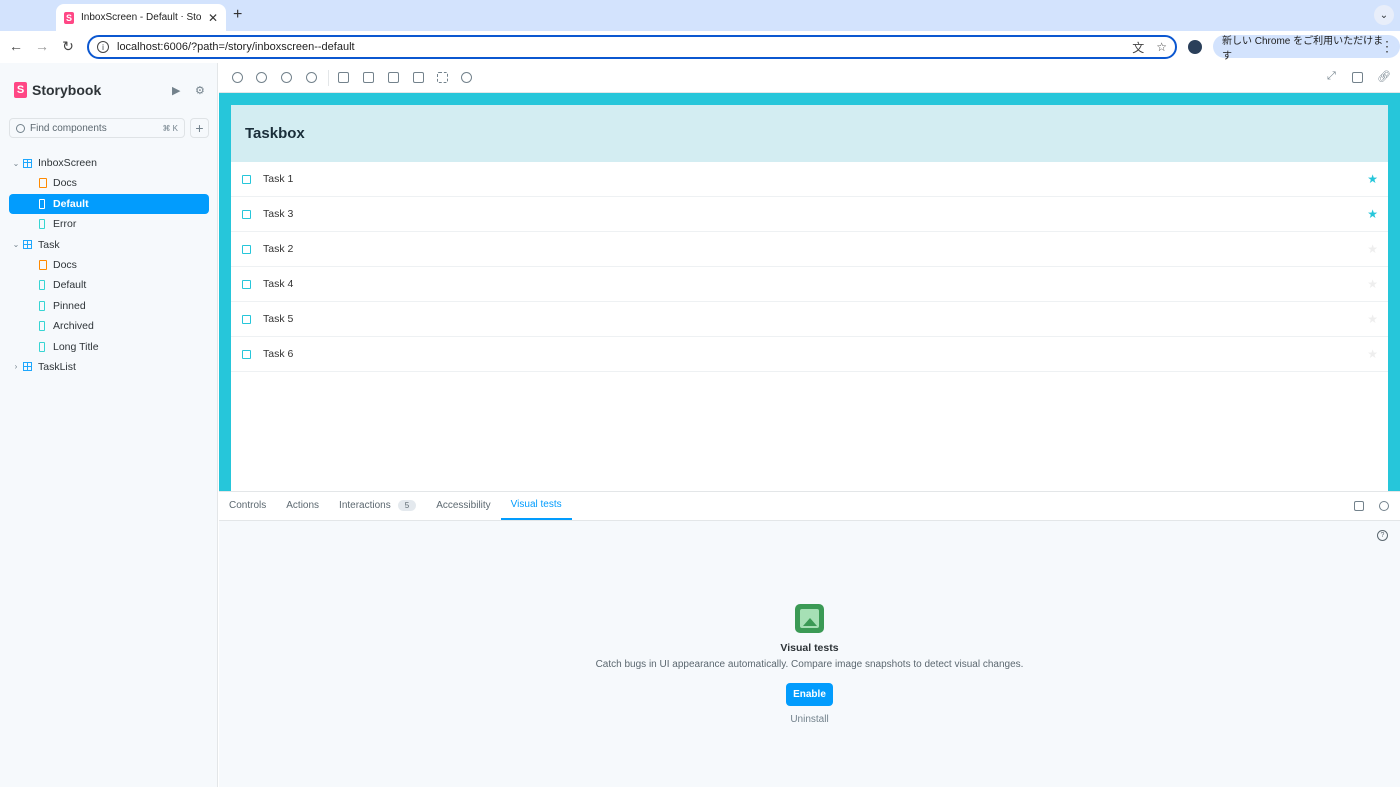 This screenshot has width=1400, height=787. I want to click on profile-avatar, so click(1195, 47).